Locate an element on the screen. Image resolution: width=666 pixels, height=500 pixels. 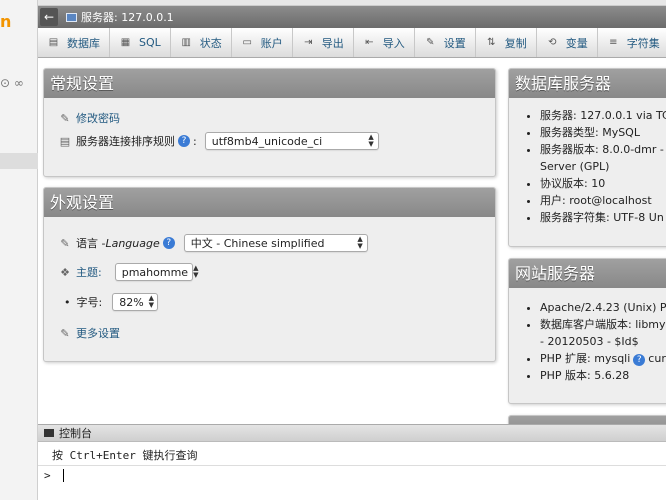
panel-title: 数据库服务器 is located at coordinates (587, 83).